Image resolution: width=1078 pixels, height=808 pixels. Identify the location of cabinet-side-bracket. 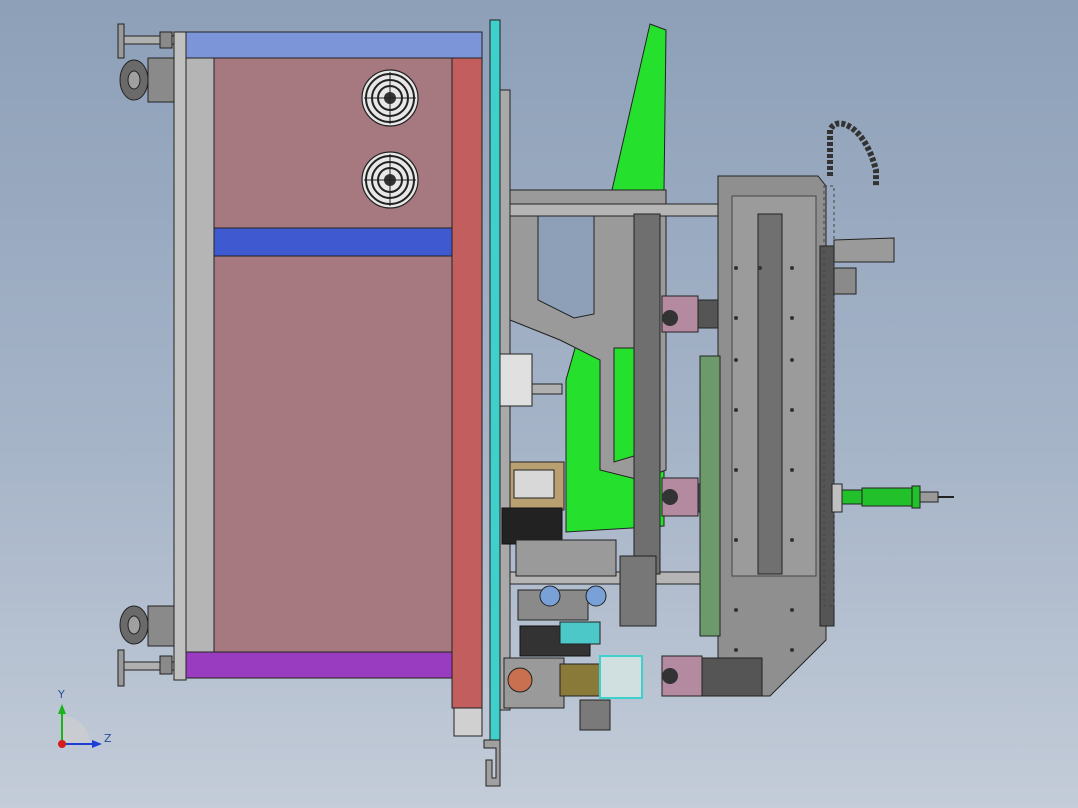
(468, 722).